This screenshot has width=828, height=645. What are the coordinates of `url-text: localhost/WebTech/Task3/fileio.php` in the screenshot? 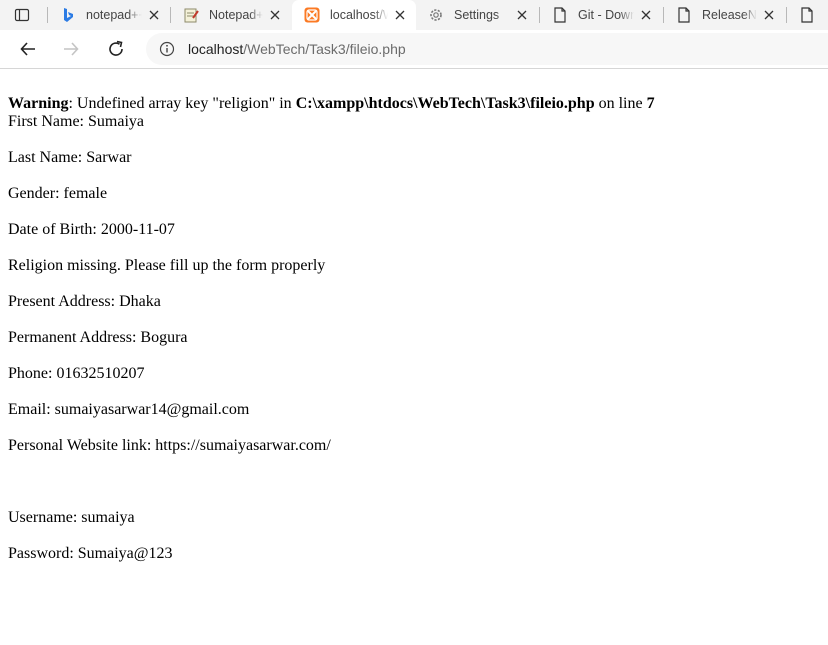 It's located at (297, 49).